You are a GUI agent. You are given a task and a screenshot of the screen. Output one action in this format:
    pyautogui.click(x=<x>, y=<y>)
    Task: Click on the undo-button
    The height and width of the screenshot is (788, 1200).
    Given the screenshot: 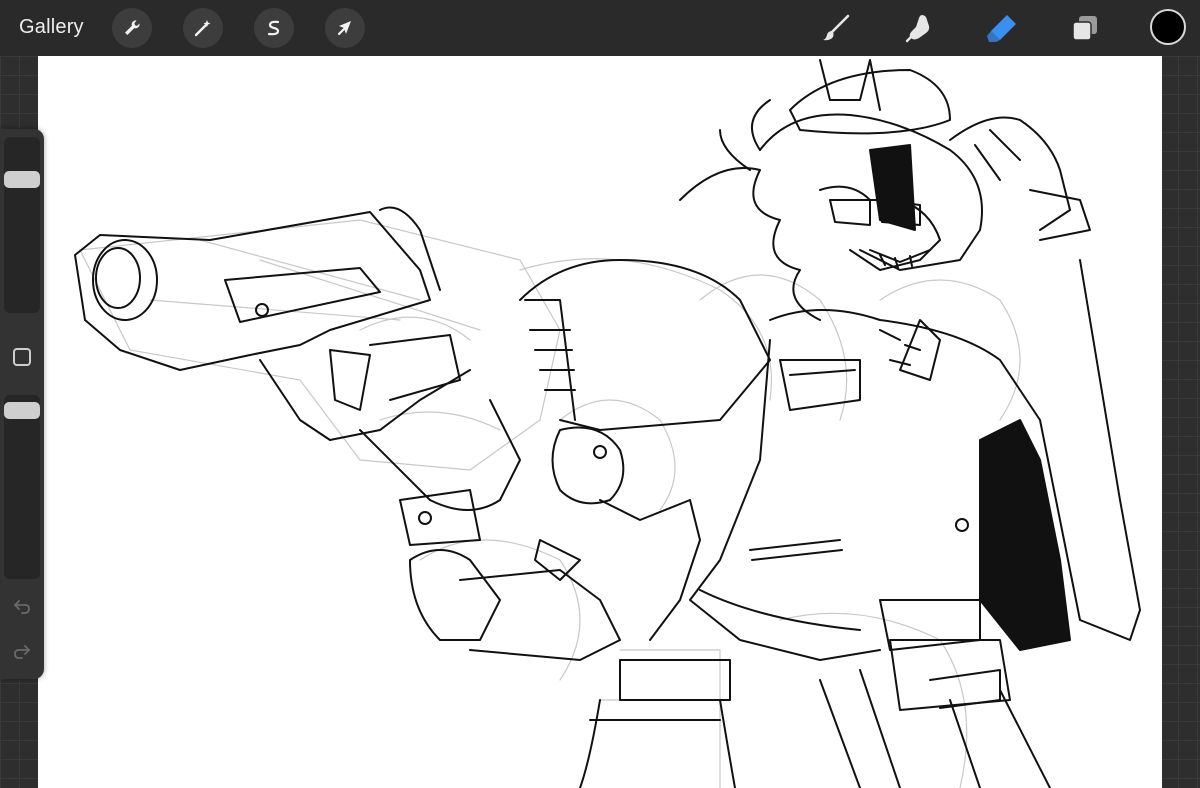 What is the action you would take?
    pyautogui.click(x=22, y=606)
    